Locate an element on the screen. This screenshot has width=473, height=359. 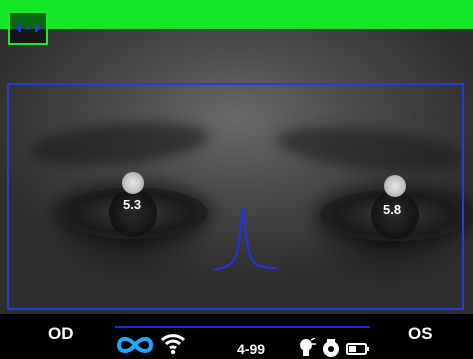
camera-icon is located at coordinates (331, 348).